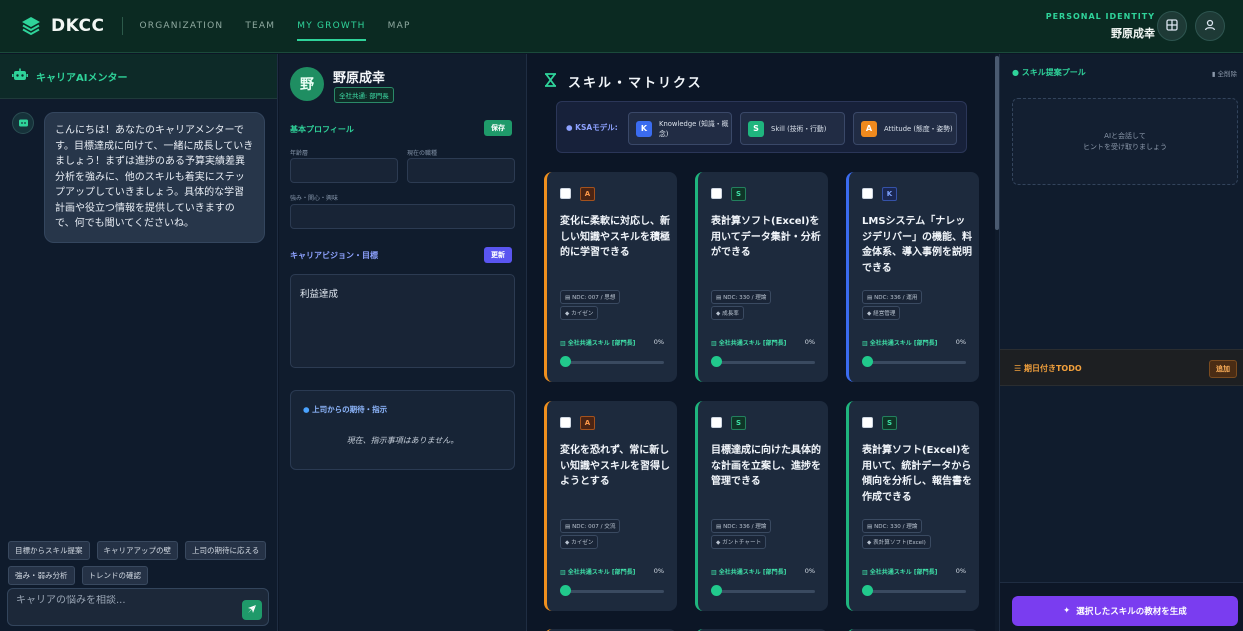  I want to click on user-menu-button, so click(1210, 26).